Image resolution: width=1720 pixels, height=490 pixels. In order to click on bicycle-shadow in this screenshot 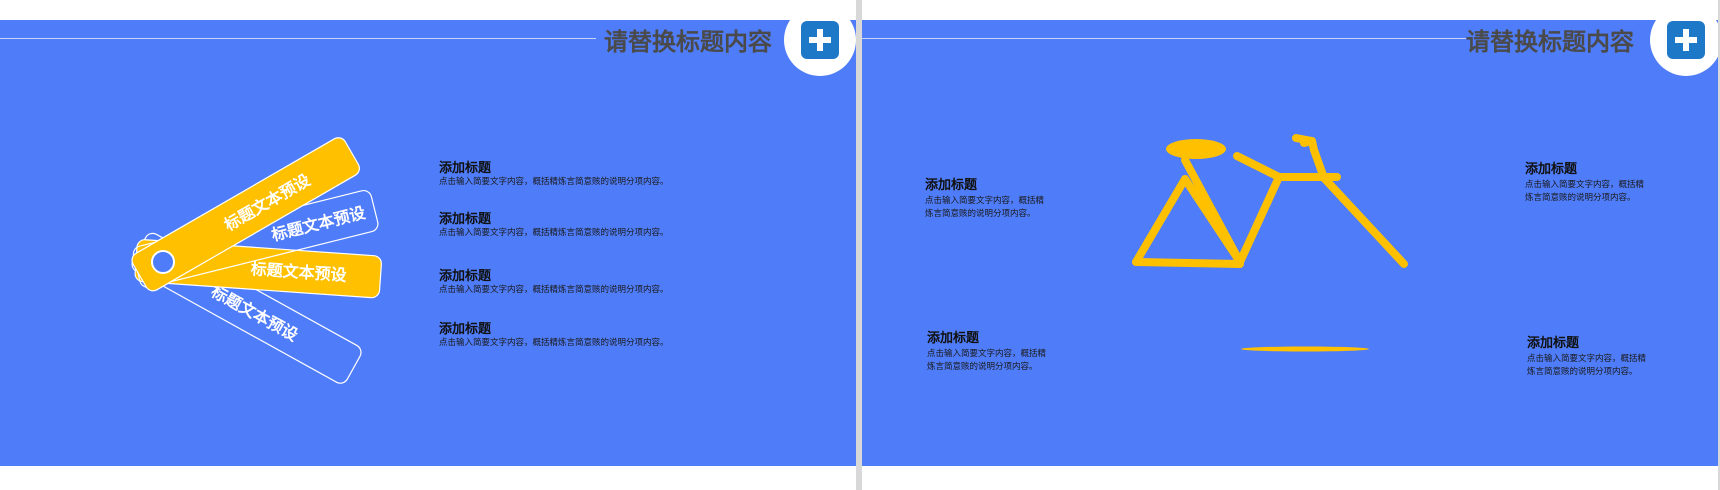, I will do `click(1305, 349)`.